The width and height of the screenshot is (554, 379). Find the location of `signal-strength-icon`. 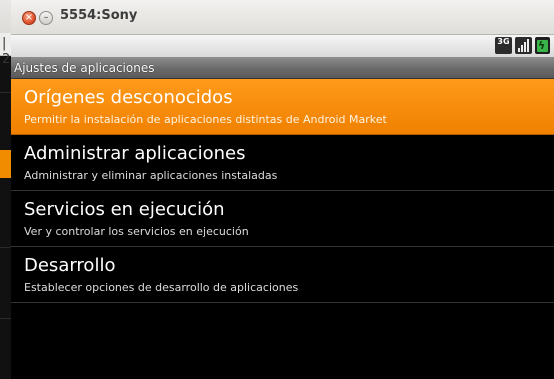

signal-strength-icon is located at coordinates (523, 45).